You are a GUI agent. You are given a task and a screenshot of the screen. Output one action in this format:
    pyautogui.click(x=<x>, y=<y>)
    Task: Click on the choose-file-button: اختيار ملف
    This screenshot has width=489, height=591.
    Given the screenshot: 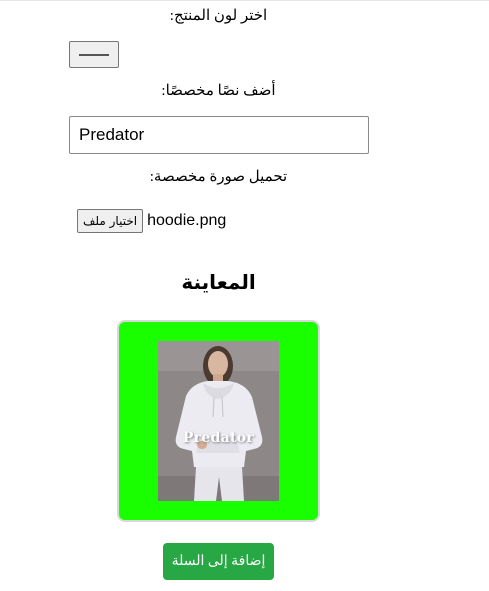 What is the action you would take?
    pyautogui.click(x=110, y=221)
    